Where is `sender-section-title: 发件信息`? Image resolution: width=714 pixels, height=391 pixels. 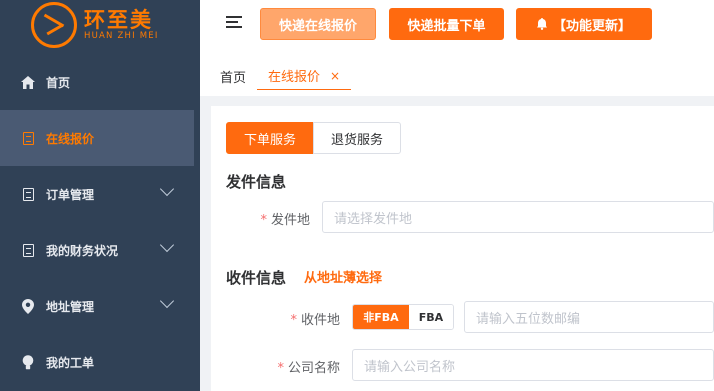
sender-section-title: 发件信息 is located at coordinates (256, 182).